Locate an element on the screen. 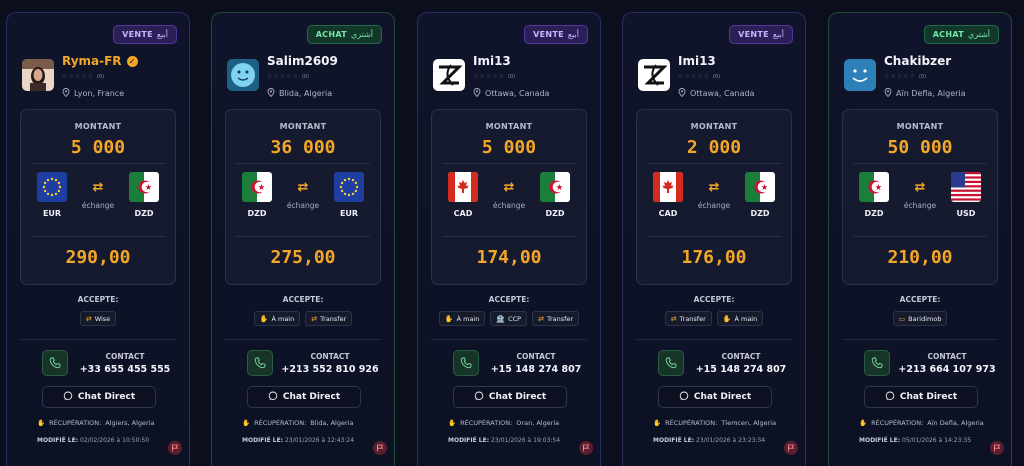 The image size is (1024, 466). pickup-city: Oran, Algeria is located at coordinates (538, 423).